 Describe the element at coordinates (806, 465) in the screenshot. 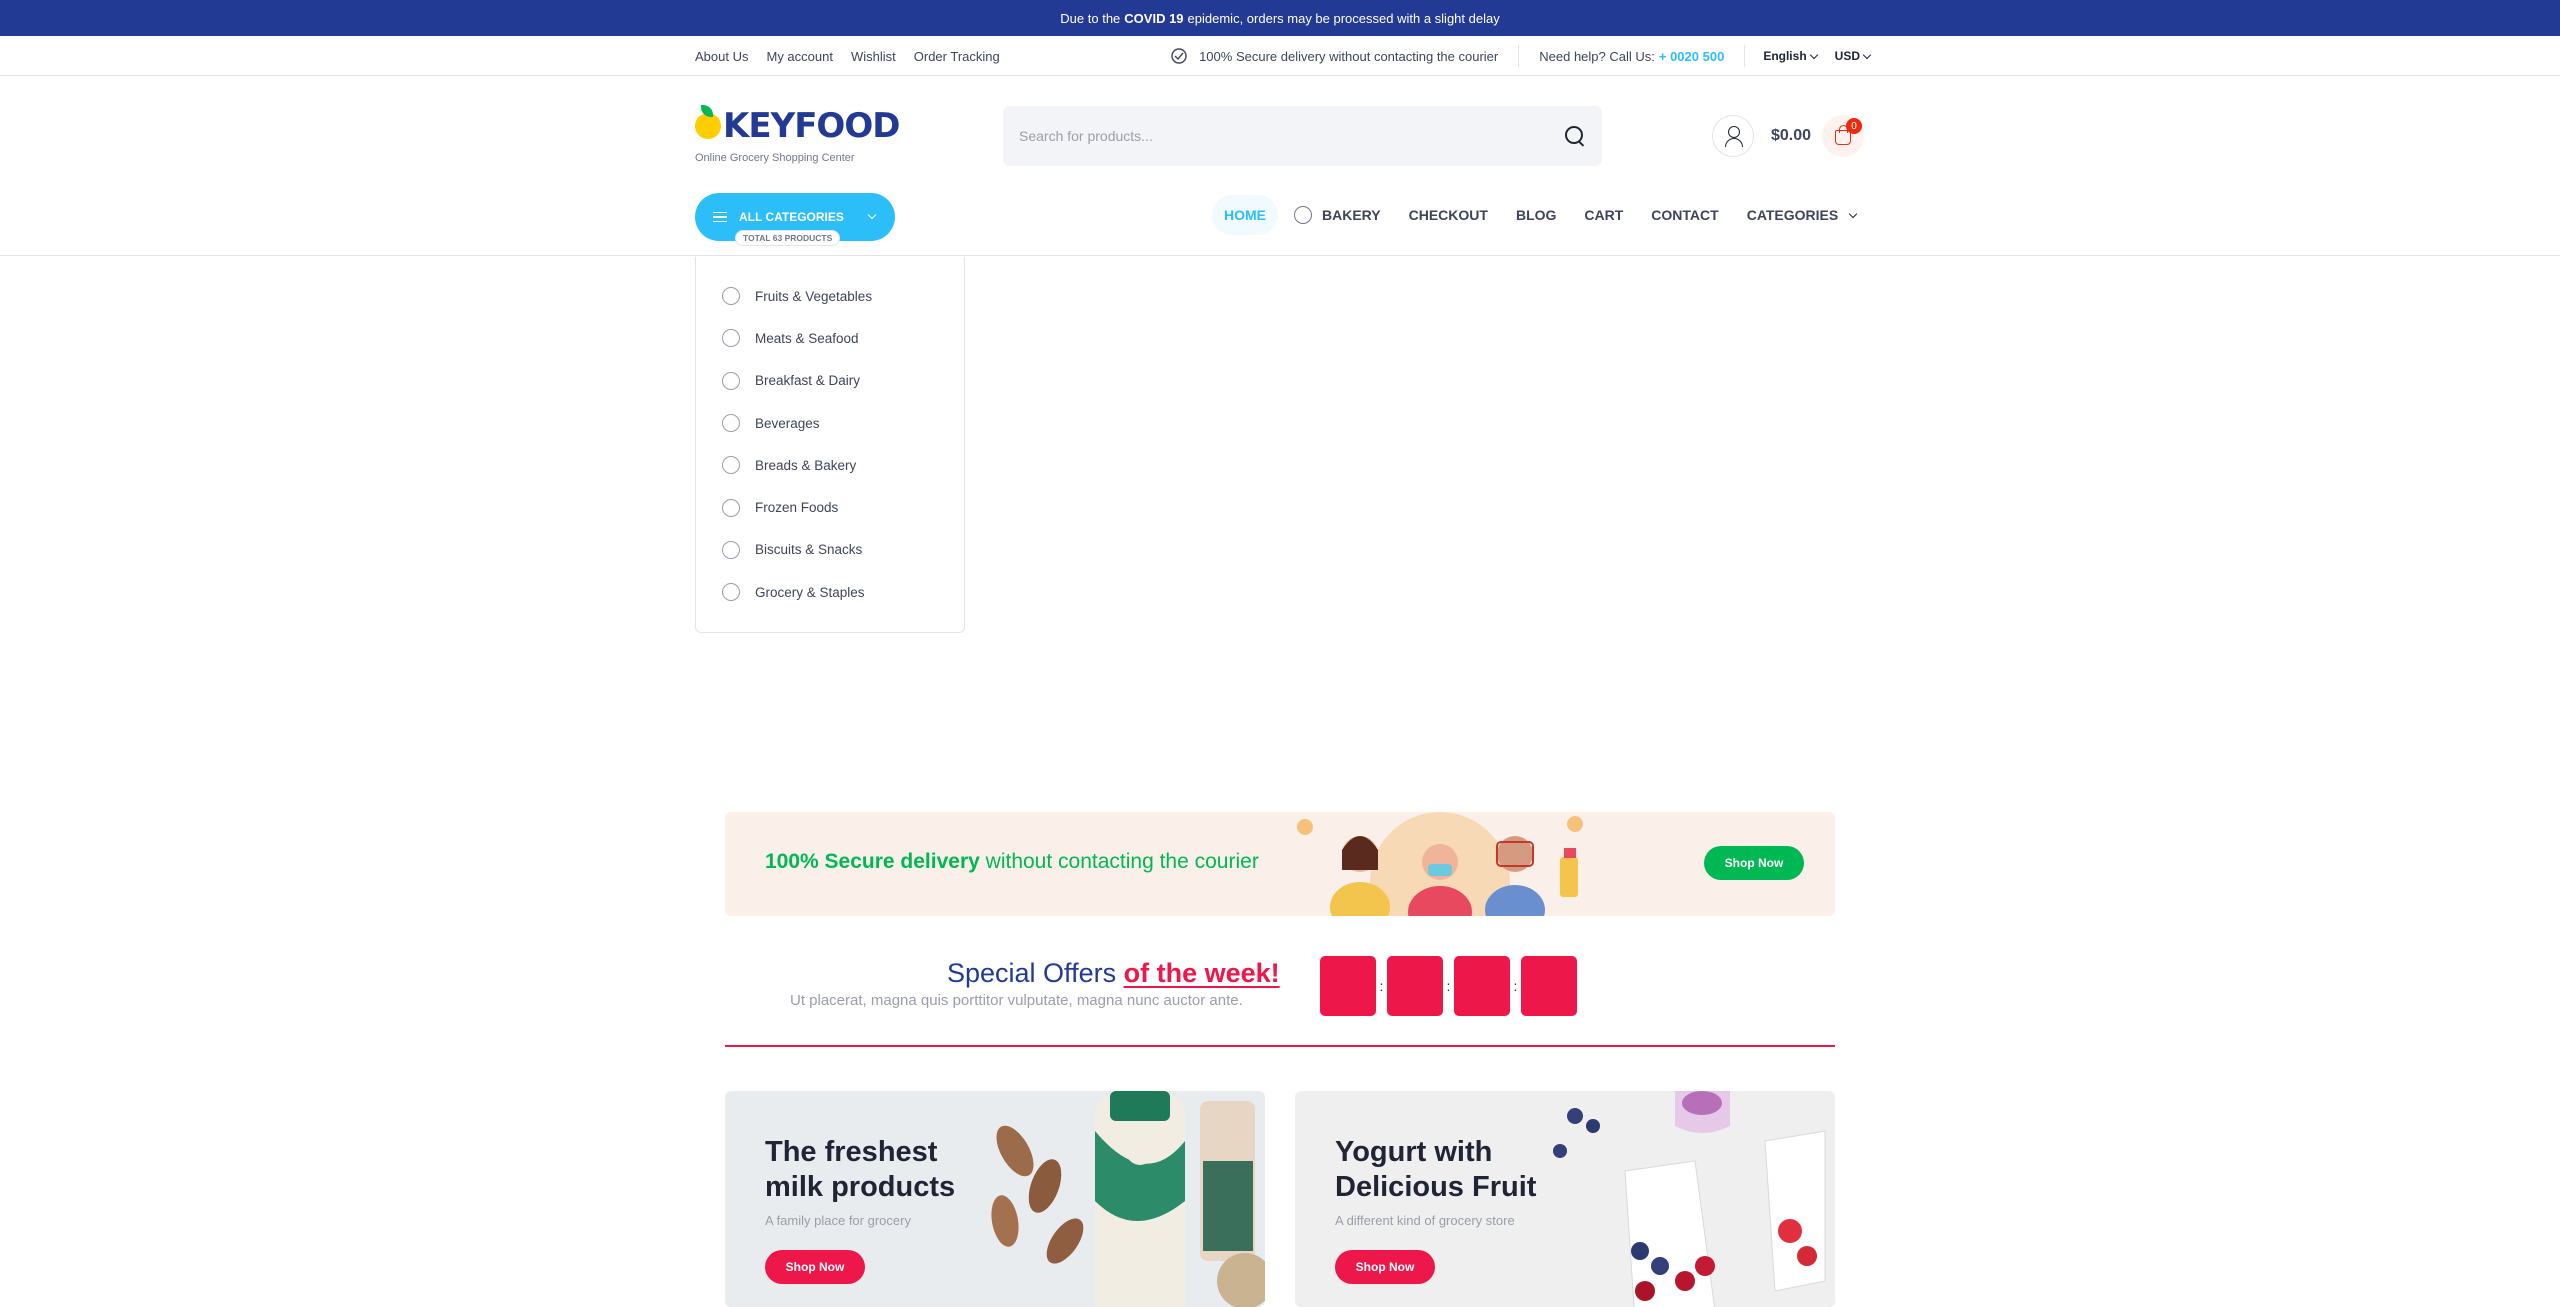

I see `category-label: Breads & Bakery` at that location.